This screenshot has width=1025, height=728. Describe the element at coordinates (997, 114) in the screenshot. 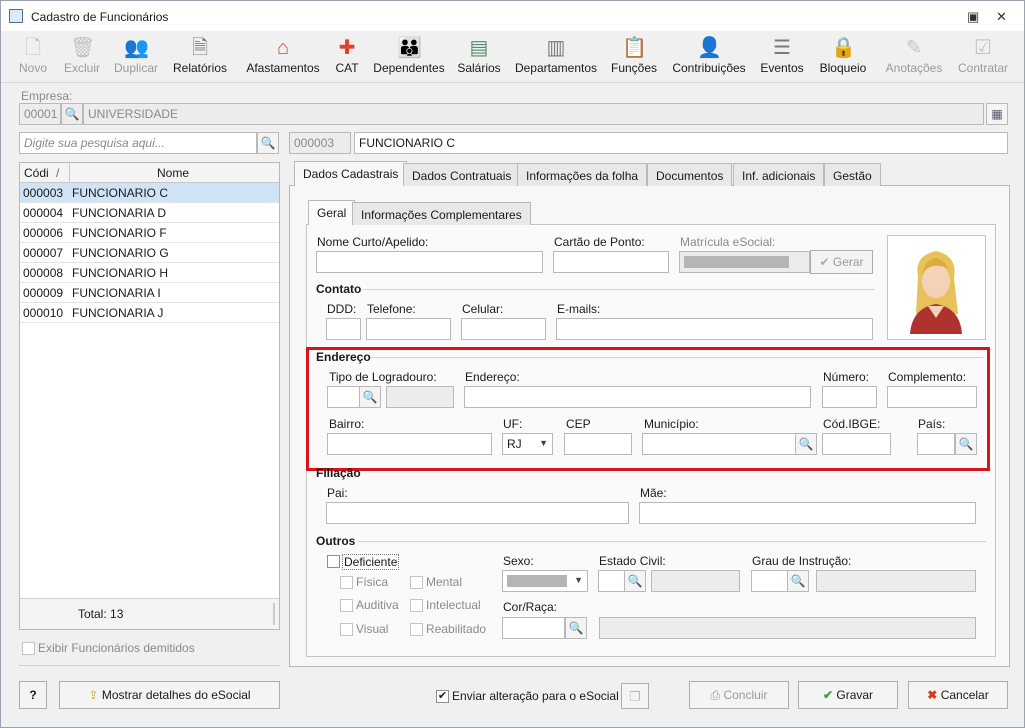

I see `grid-view-icon: ▦` at that location.